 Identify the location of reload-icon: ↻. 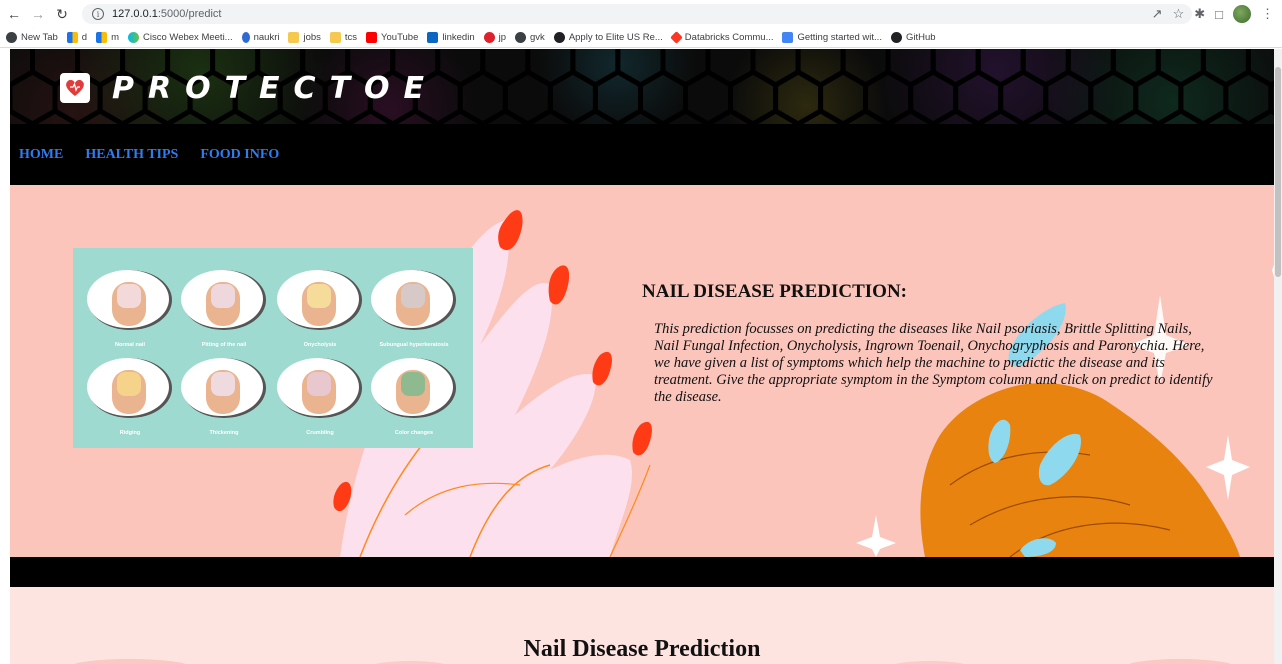
(62, 14).